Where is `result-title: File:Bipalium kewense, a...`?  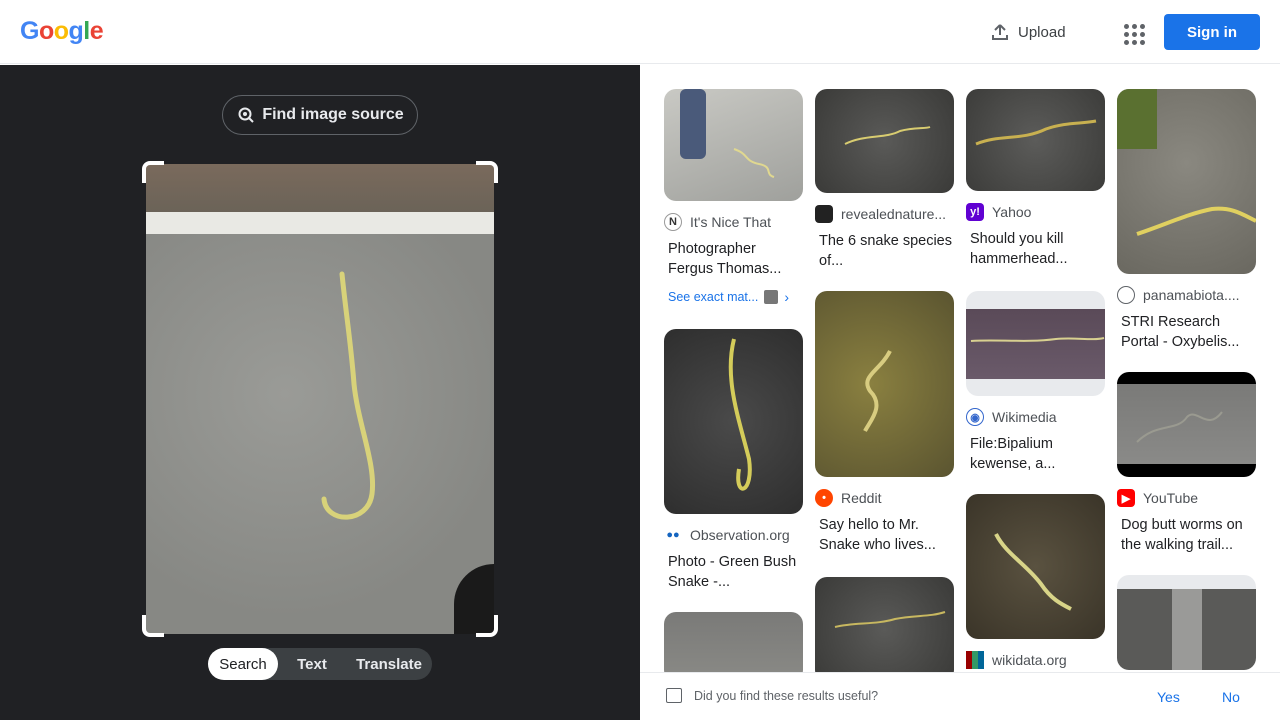 result-title: File:Bipalium kewense, a... is located at coordinates (1035, 454).